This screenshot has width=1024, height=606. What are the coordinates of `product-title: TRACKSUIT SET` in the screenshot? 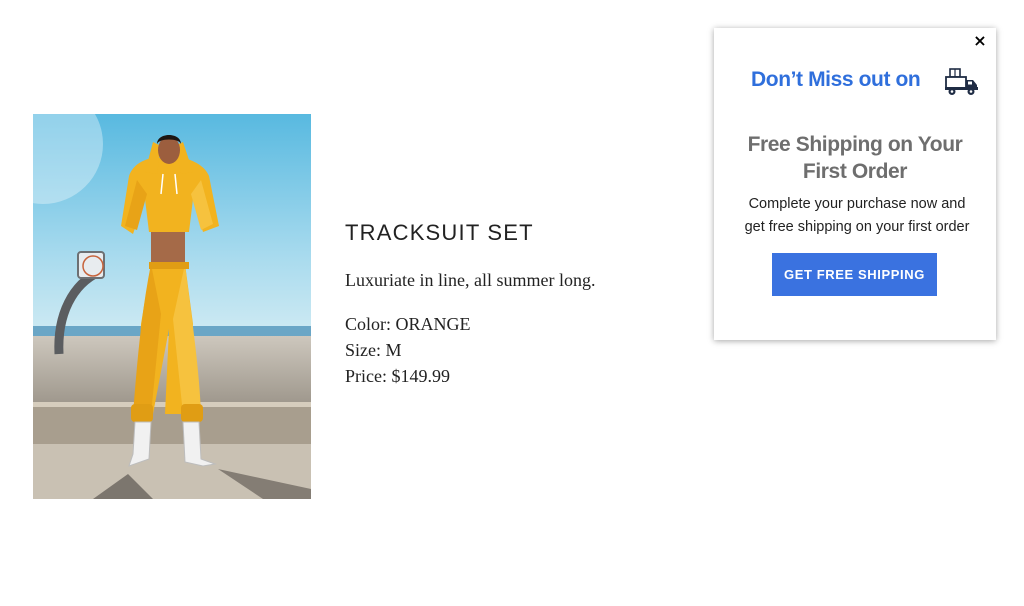 It's located at (439, 232).